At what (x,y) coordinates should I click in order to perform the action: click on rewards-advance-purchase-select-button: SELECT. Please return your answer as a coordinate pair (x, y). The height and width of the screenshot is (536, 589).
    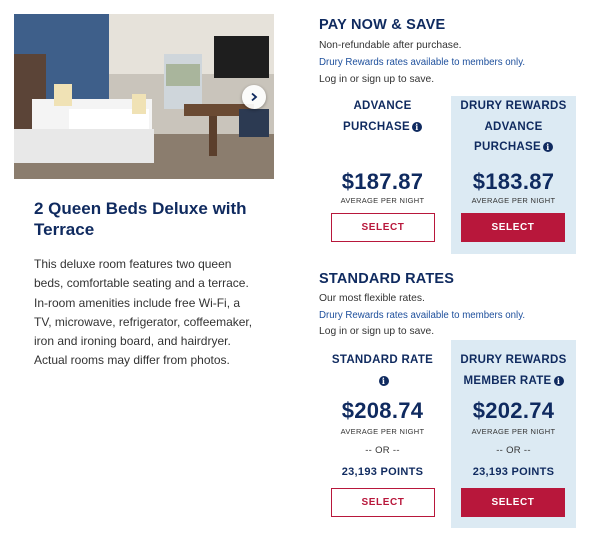
    Looking at the image, I should click on (513, 227).